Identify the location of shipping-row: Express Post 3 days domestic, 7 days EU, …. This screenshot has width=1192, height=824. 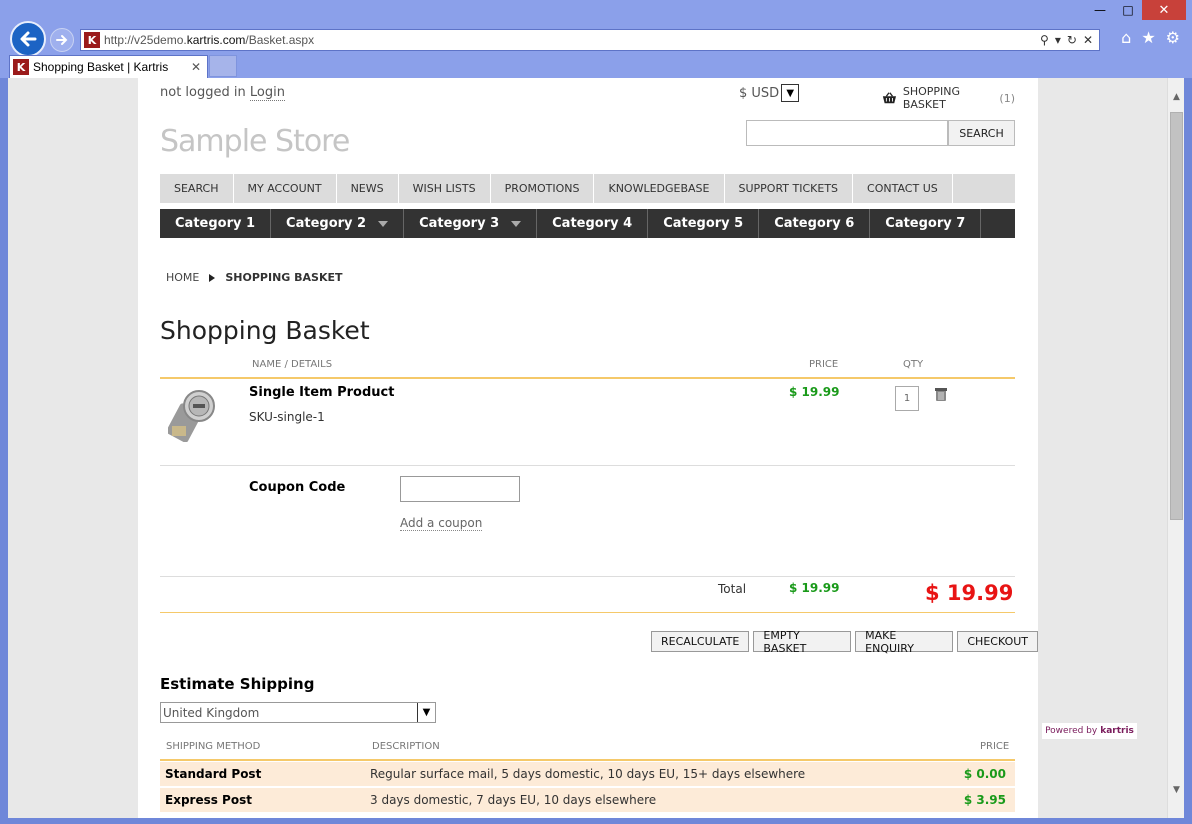
(587, 800).